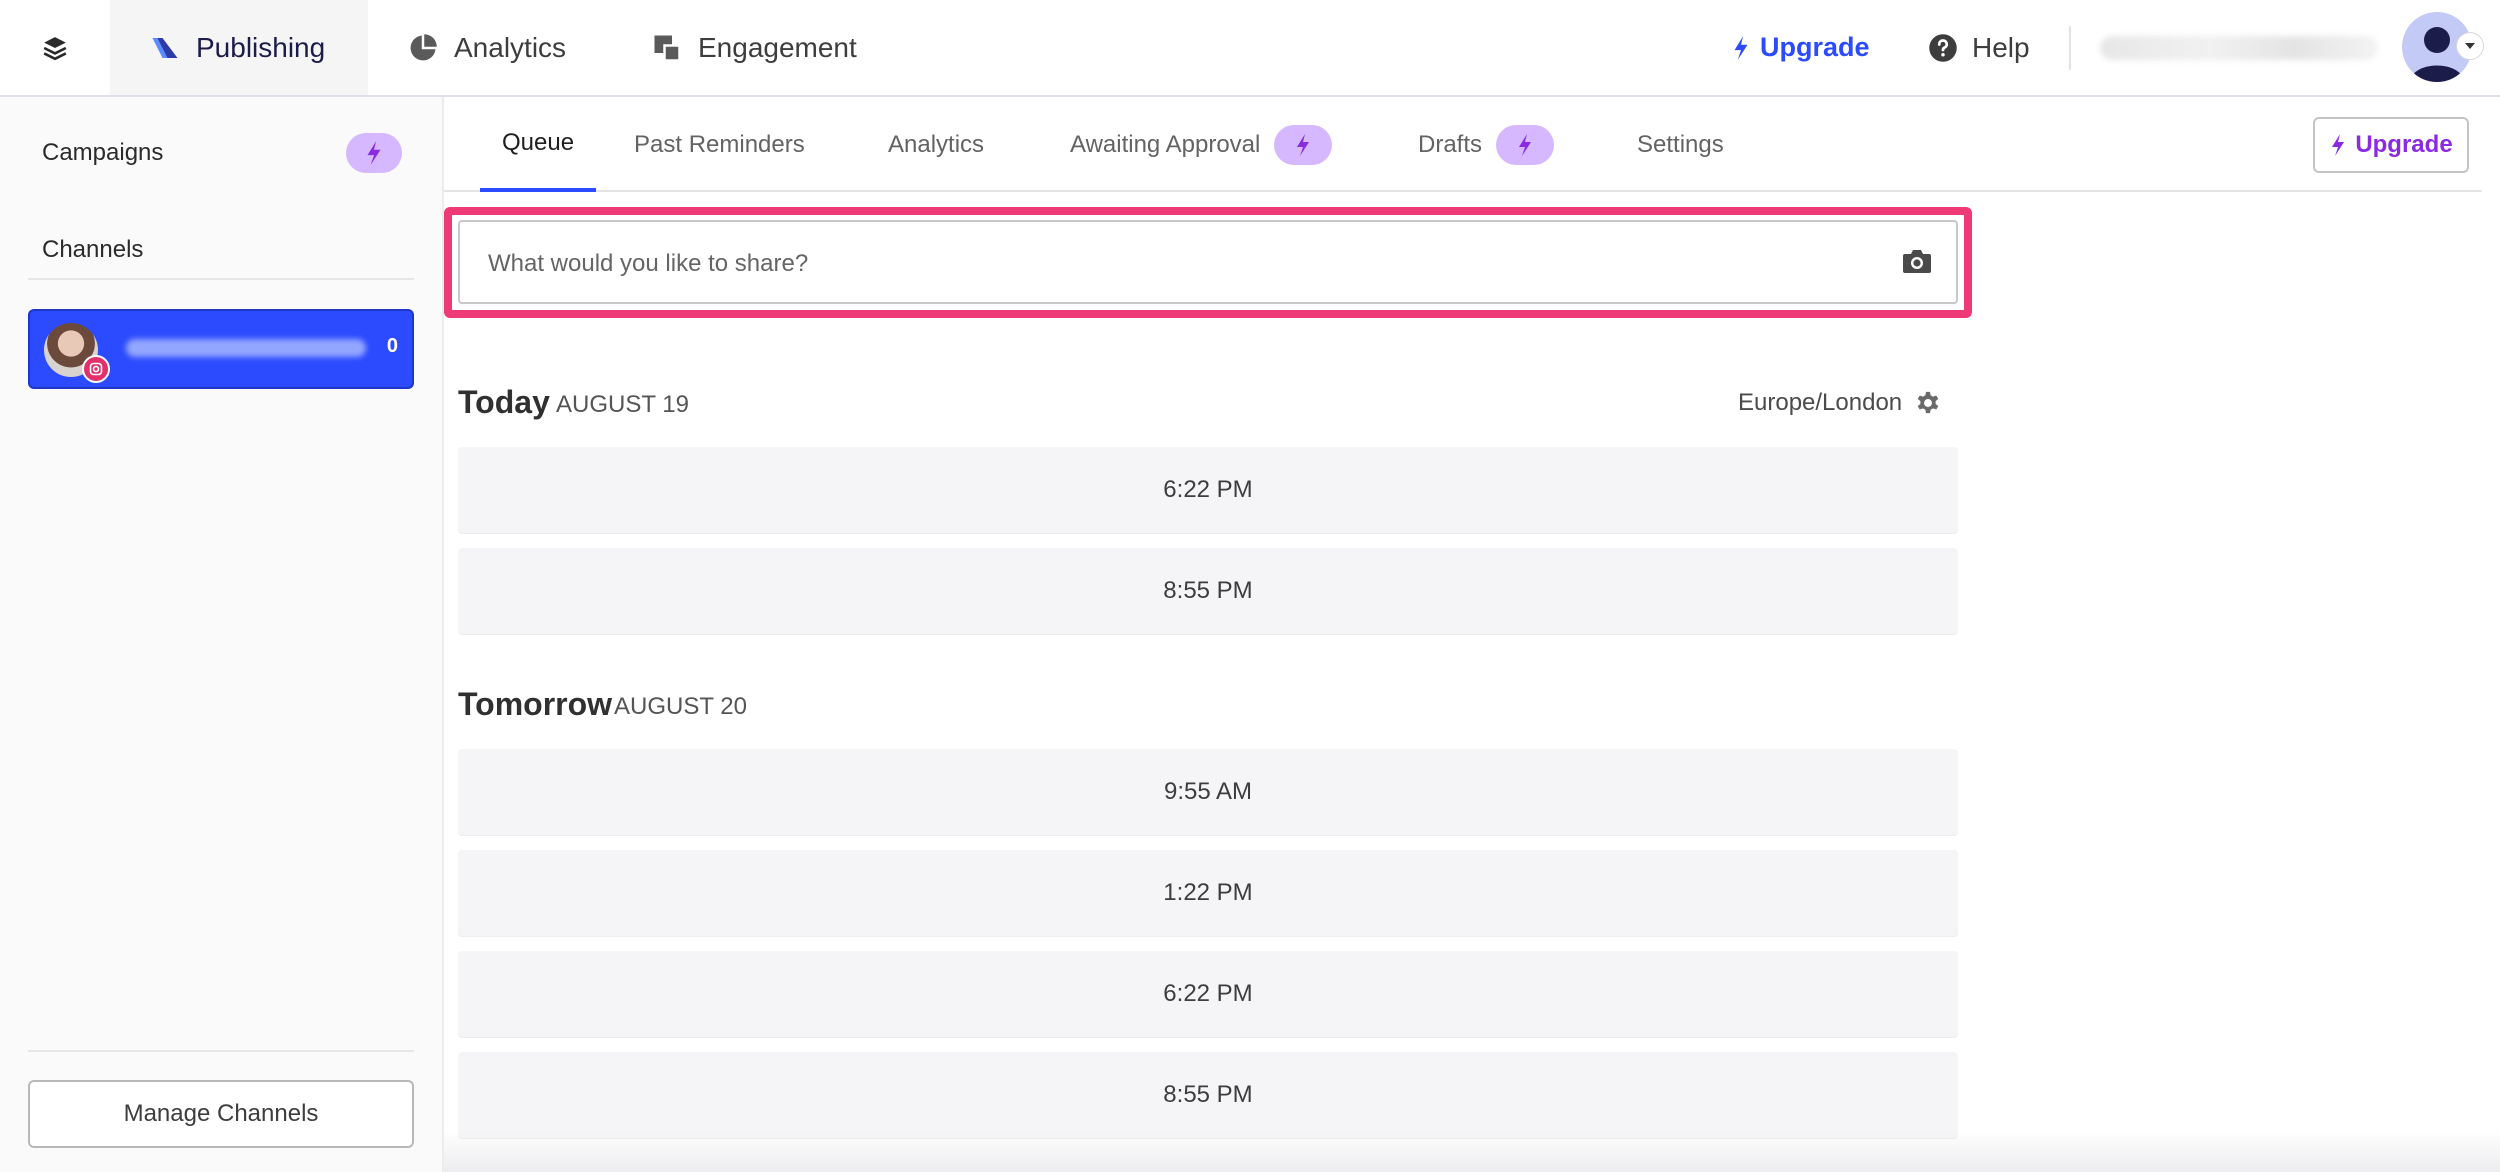 Image resolution: width=2500 pixels, height=1172 pixels. Describe the element at coordinates (1165, 144) in the screenshot. I see `tab-label: Awaiting Approval` at that location.